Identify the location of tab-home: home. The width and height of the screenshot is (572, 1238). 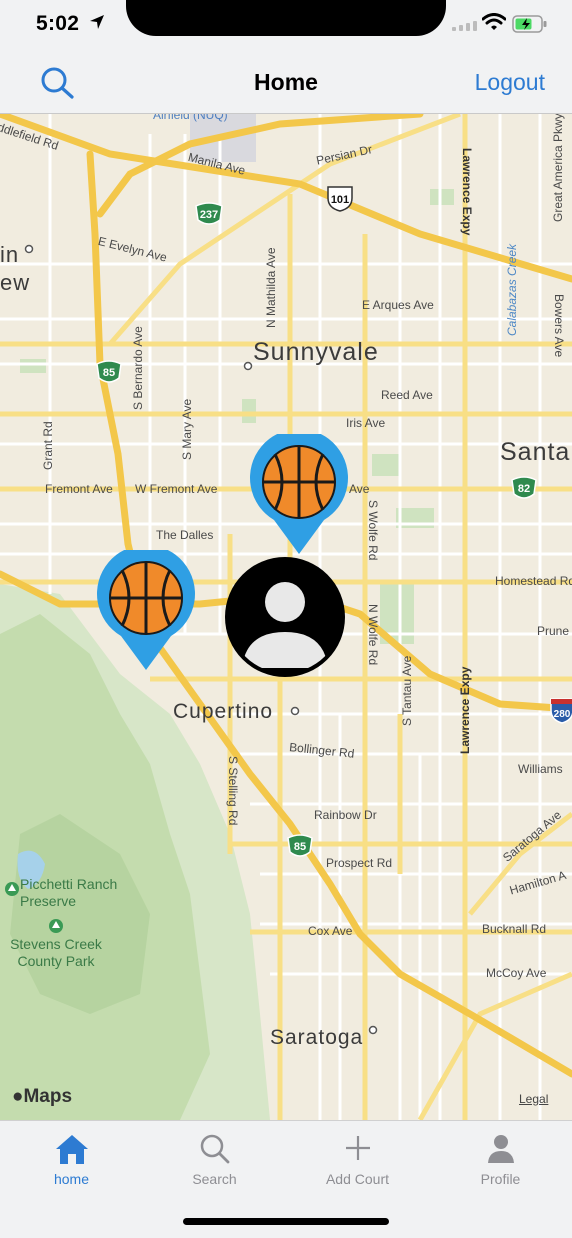
(71, 1161).